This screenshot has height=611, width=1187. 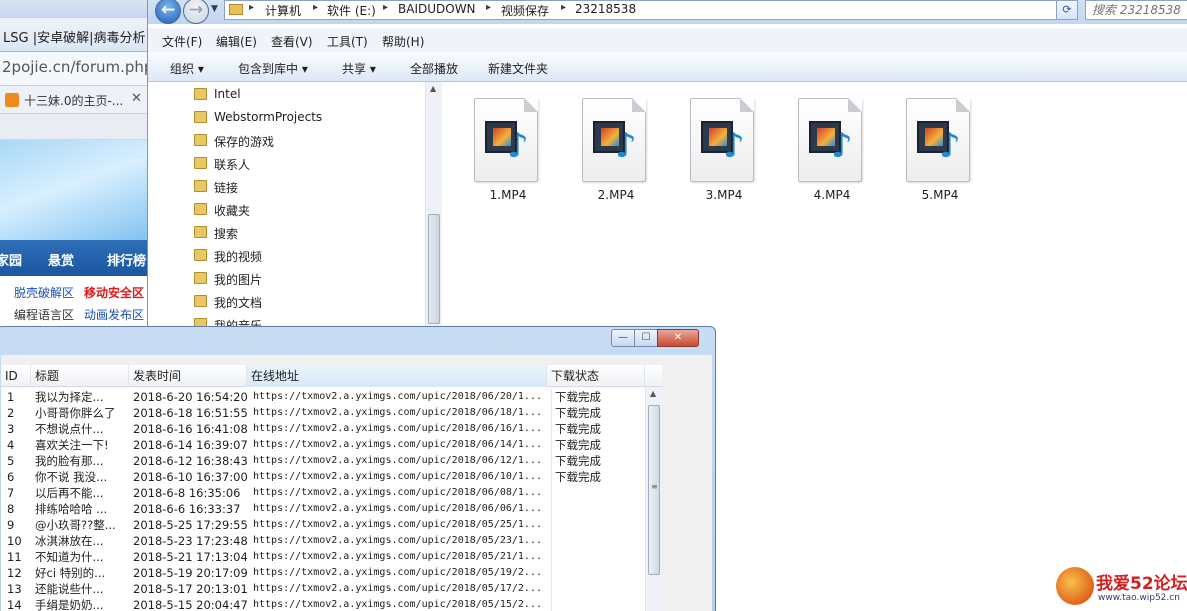 I want to click on file-item: ♪ 4.MP4, so click(x=825, y=150).